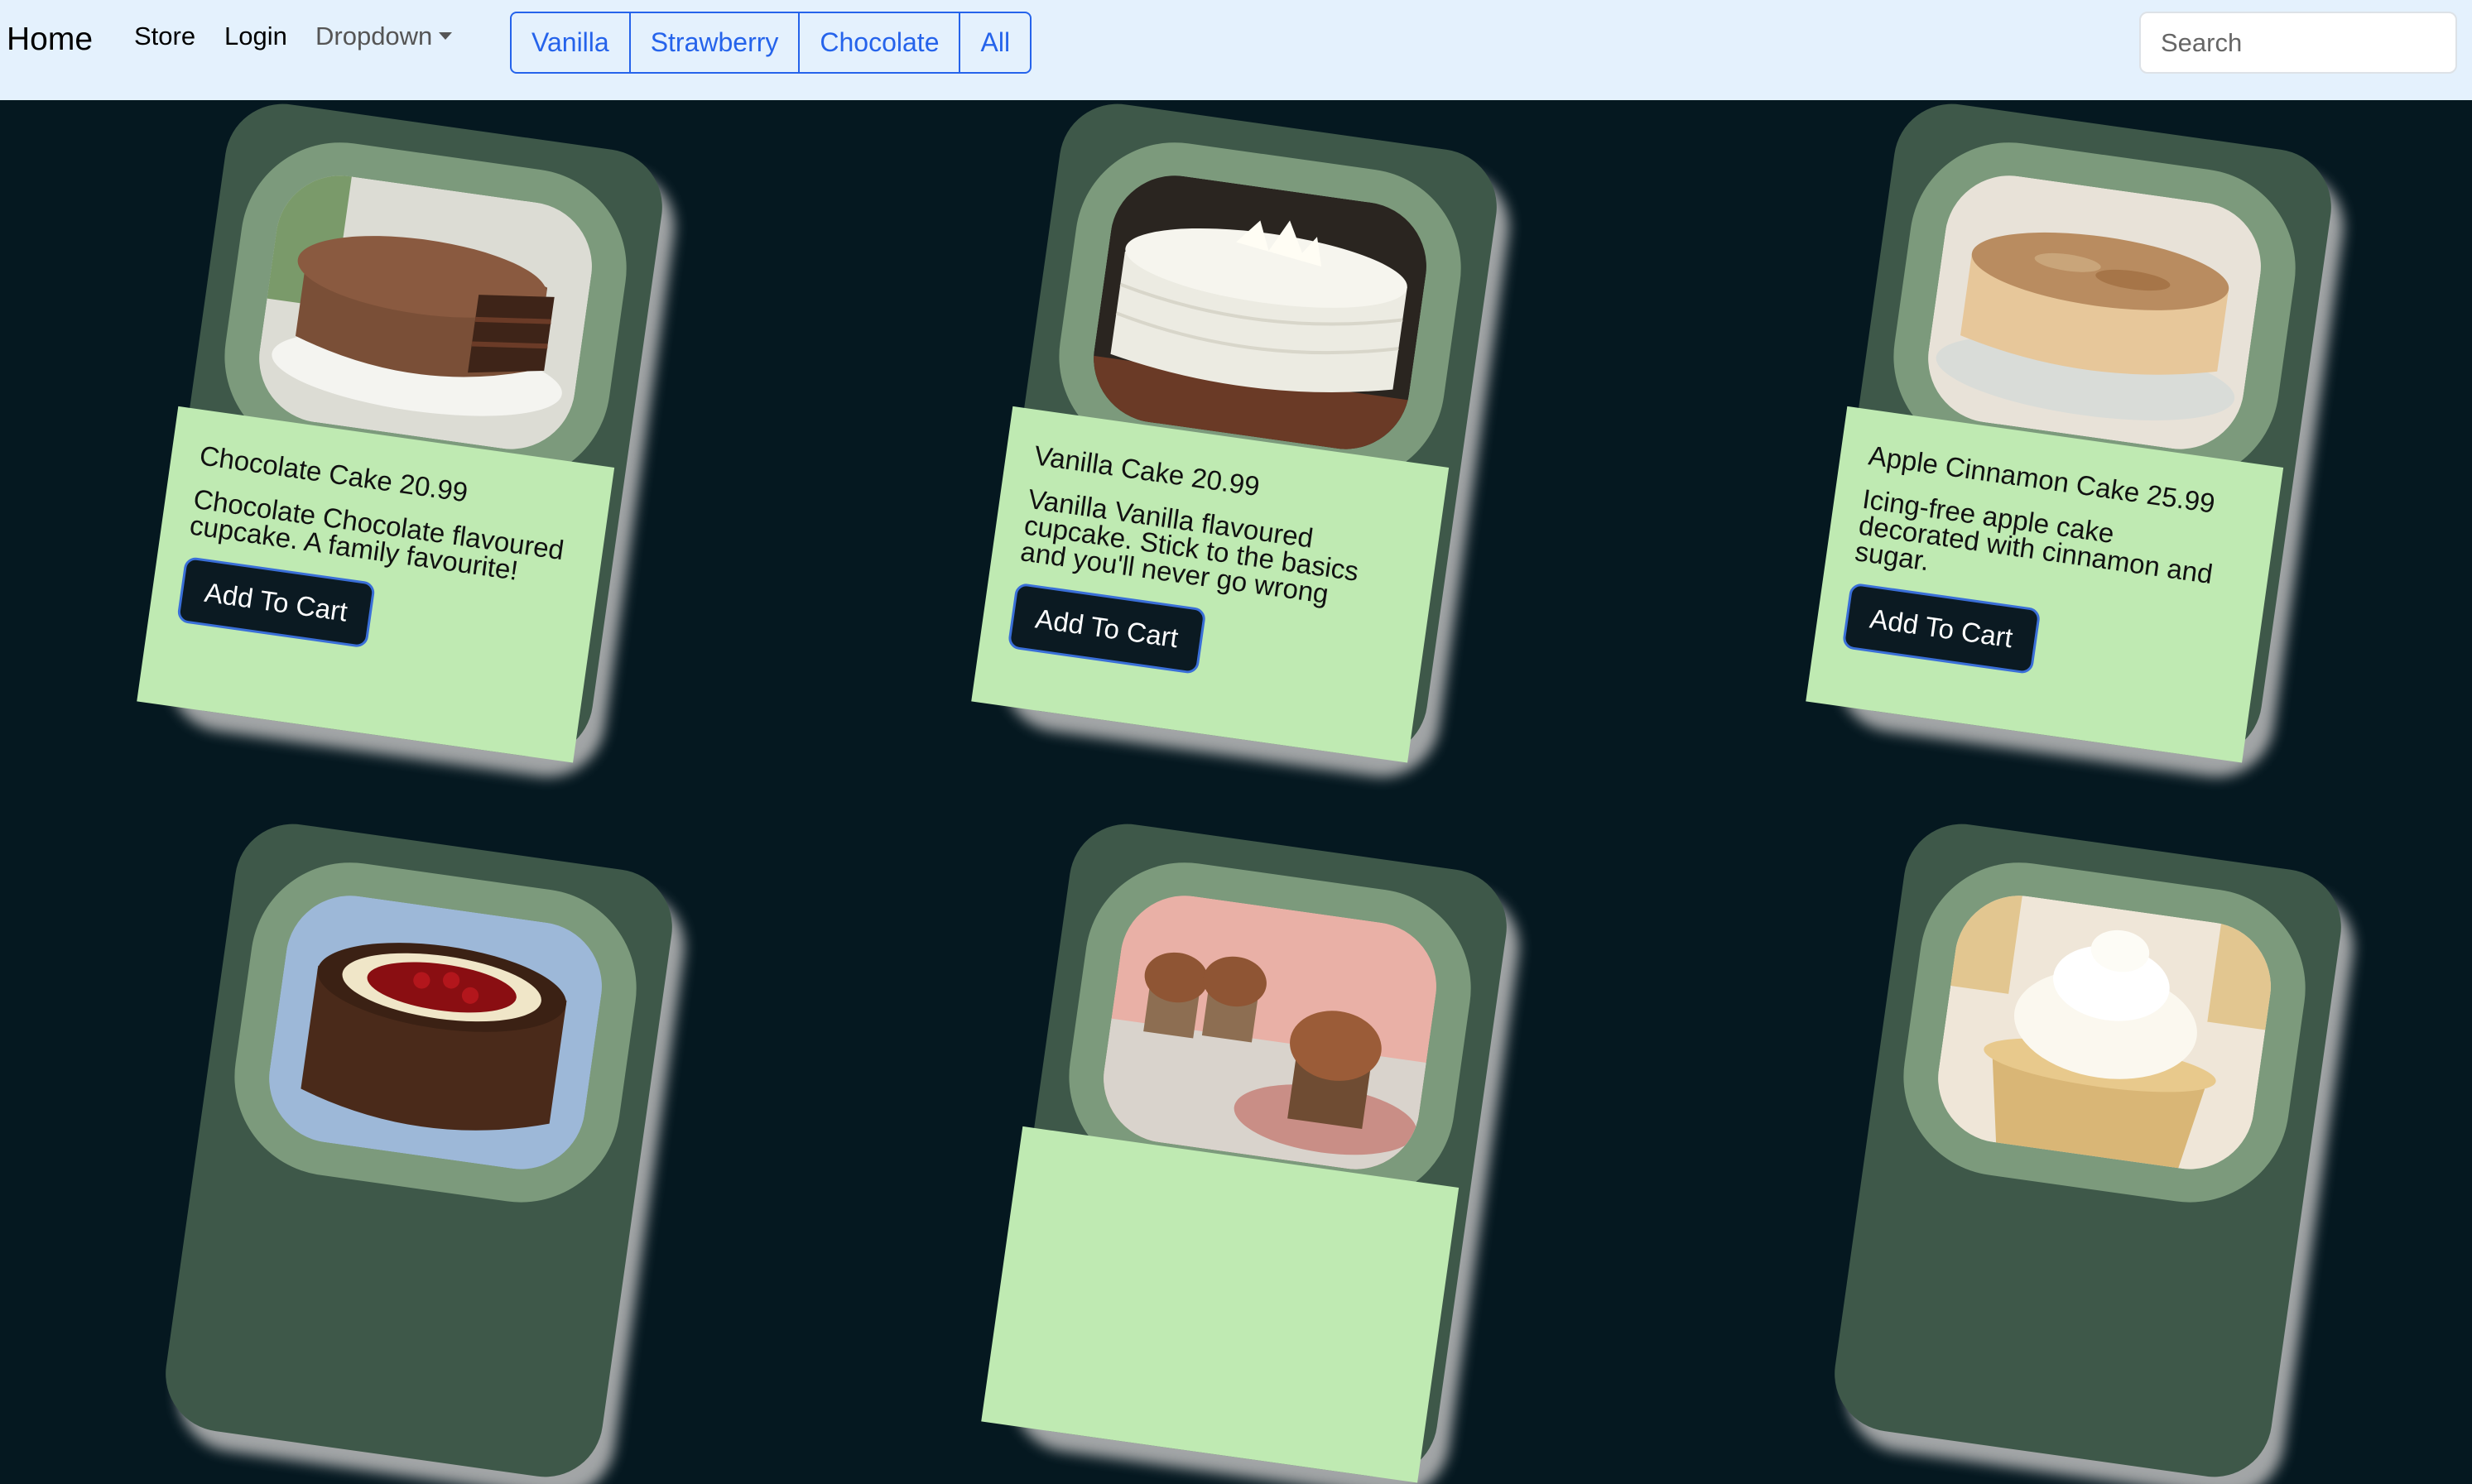  I want to click on filter-button-group: Vanilla Strawberry Chocolate All, so click(771, 43).